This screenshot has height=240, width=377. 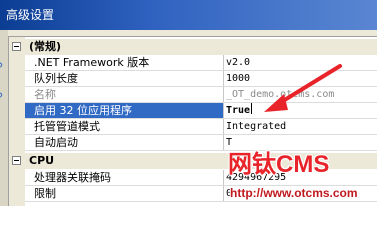 I want to click on dialog-title-bar: 高级设置, so click(x=188, y=15).